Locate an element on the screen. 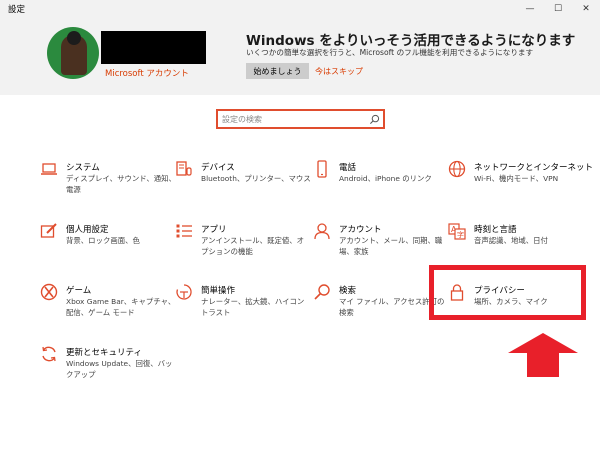  account-icon is located at coordinates (322, 231).